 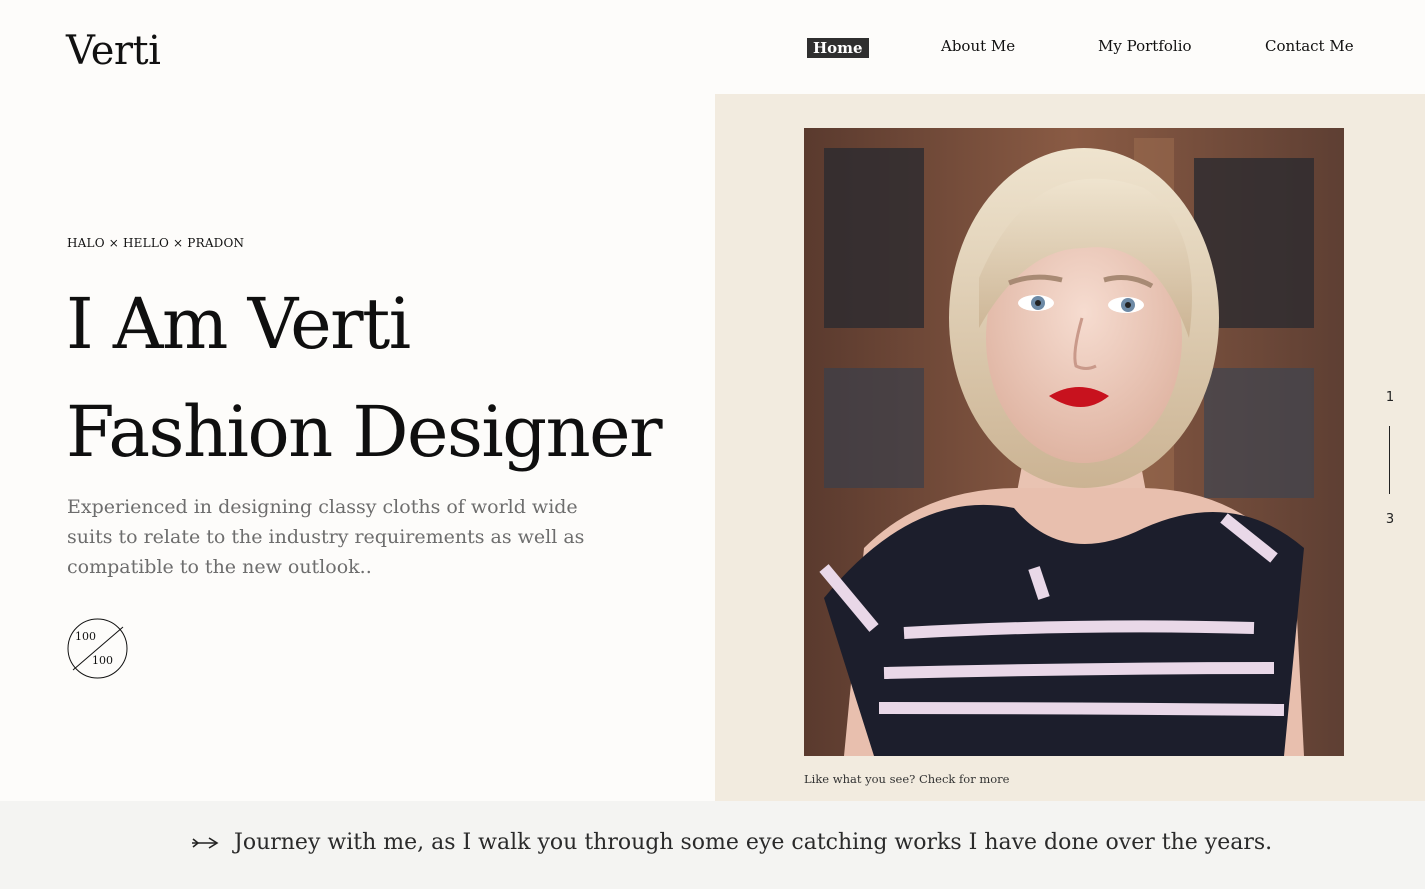 I want to click on hero-tagline: HALO × HELLO × PRADON, so click(x=156, y=243).